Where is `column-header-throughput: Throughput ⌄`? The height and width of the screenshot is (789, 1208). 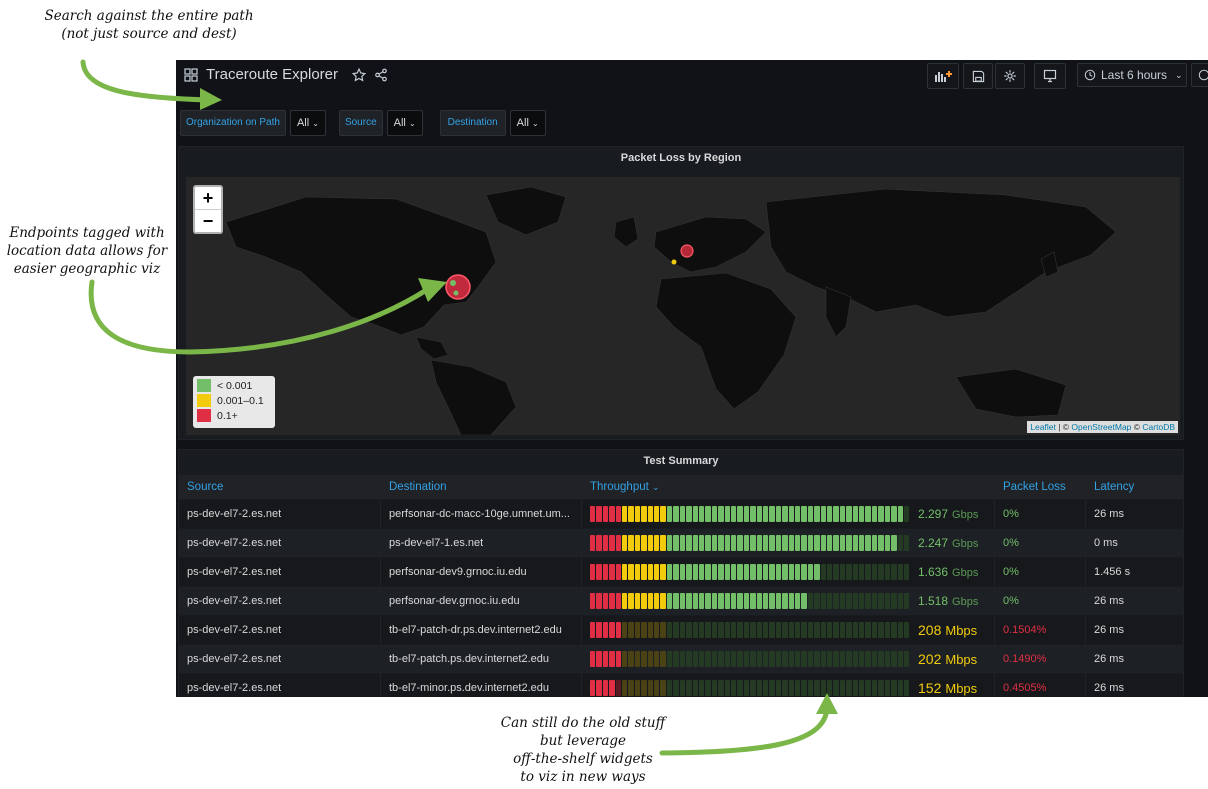
column-header-throughput: Throughput ⌄ is located at coordinates (787, 487).